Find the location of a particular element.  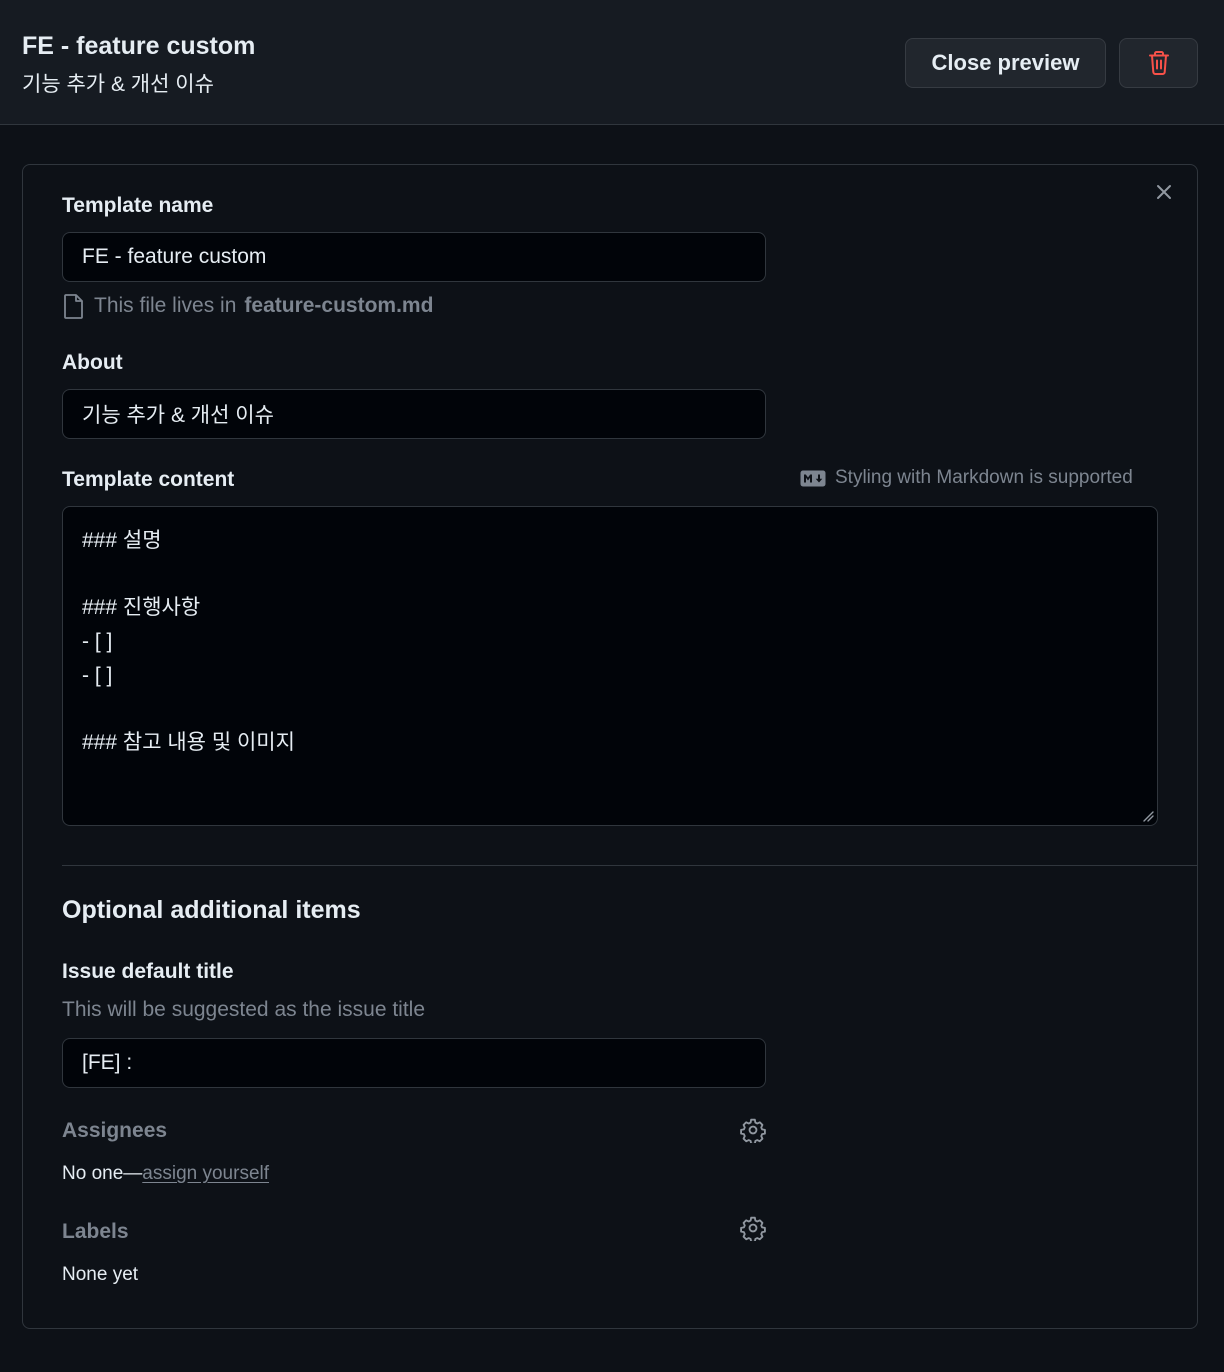

about-input: 기능 추가 & 개선 이슈 is located at coordinates (414, 414).